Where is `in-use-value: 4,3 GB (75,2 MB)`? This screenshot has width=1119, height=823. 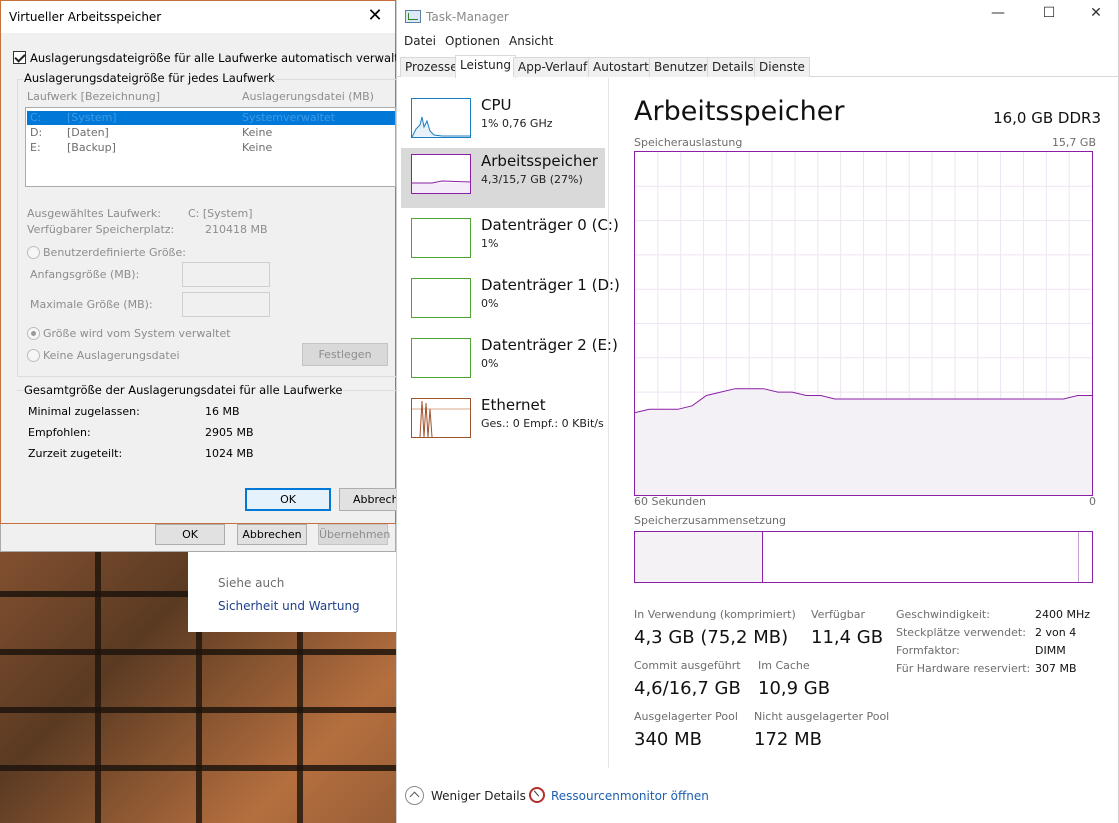 in-use-value: 4,3 GB (75,2 MB) is located at coordinates (711, 637).